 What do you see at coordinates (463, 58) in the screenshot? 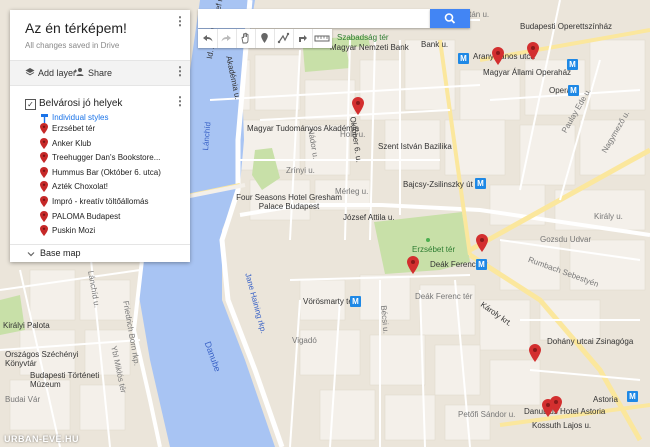
I see `metro-icon-arany-janos: M` at bounding box center [463, 58].